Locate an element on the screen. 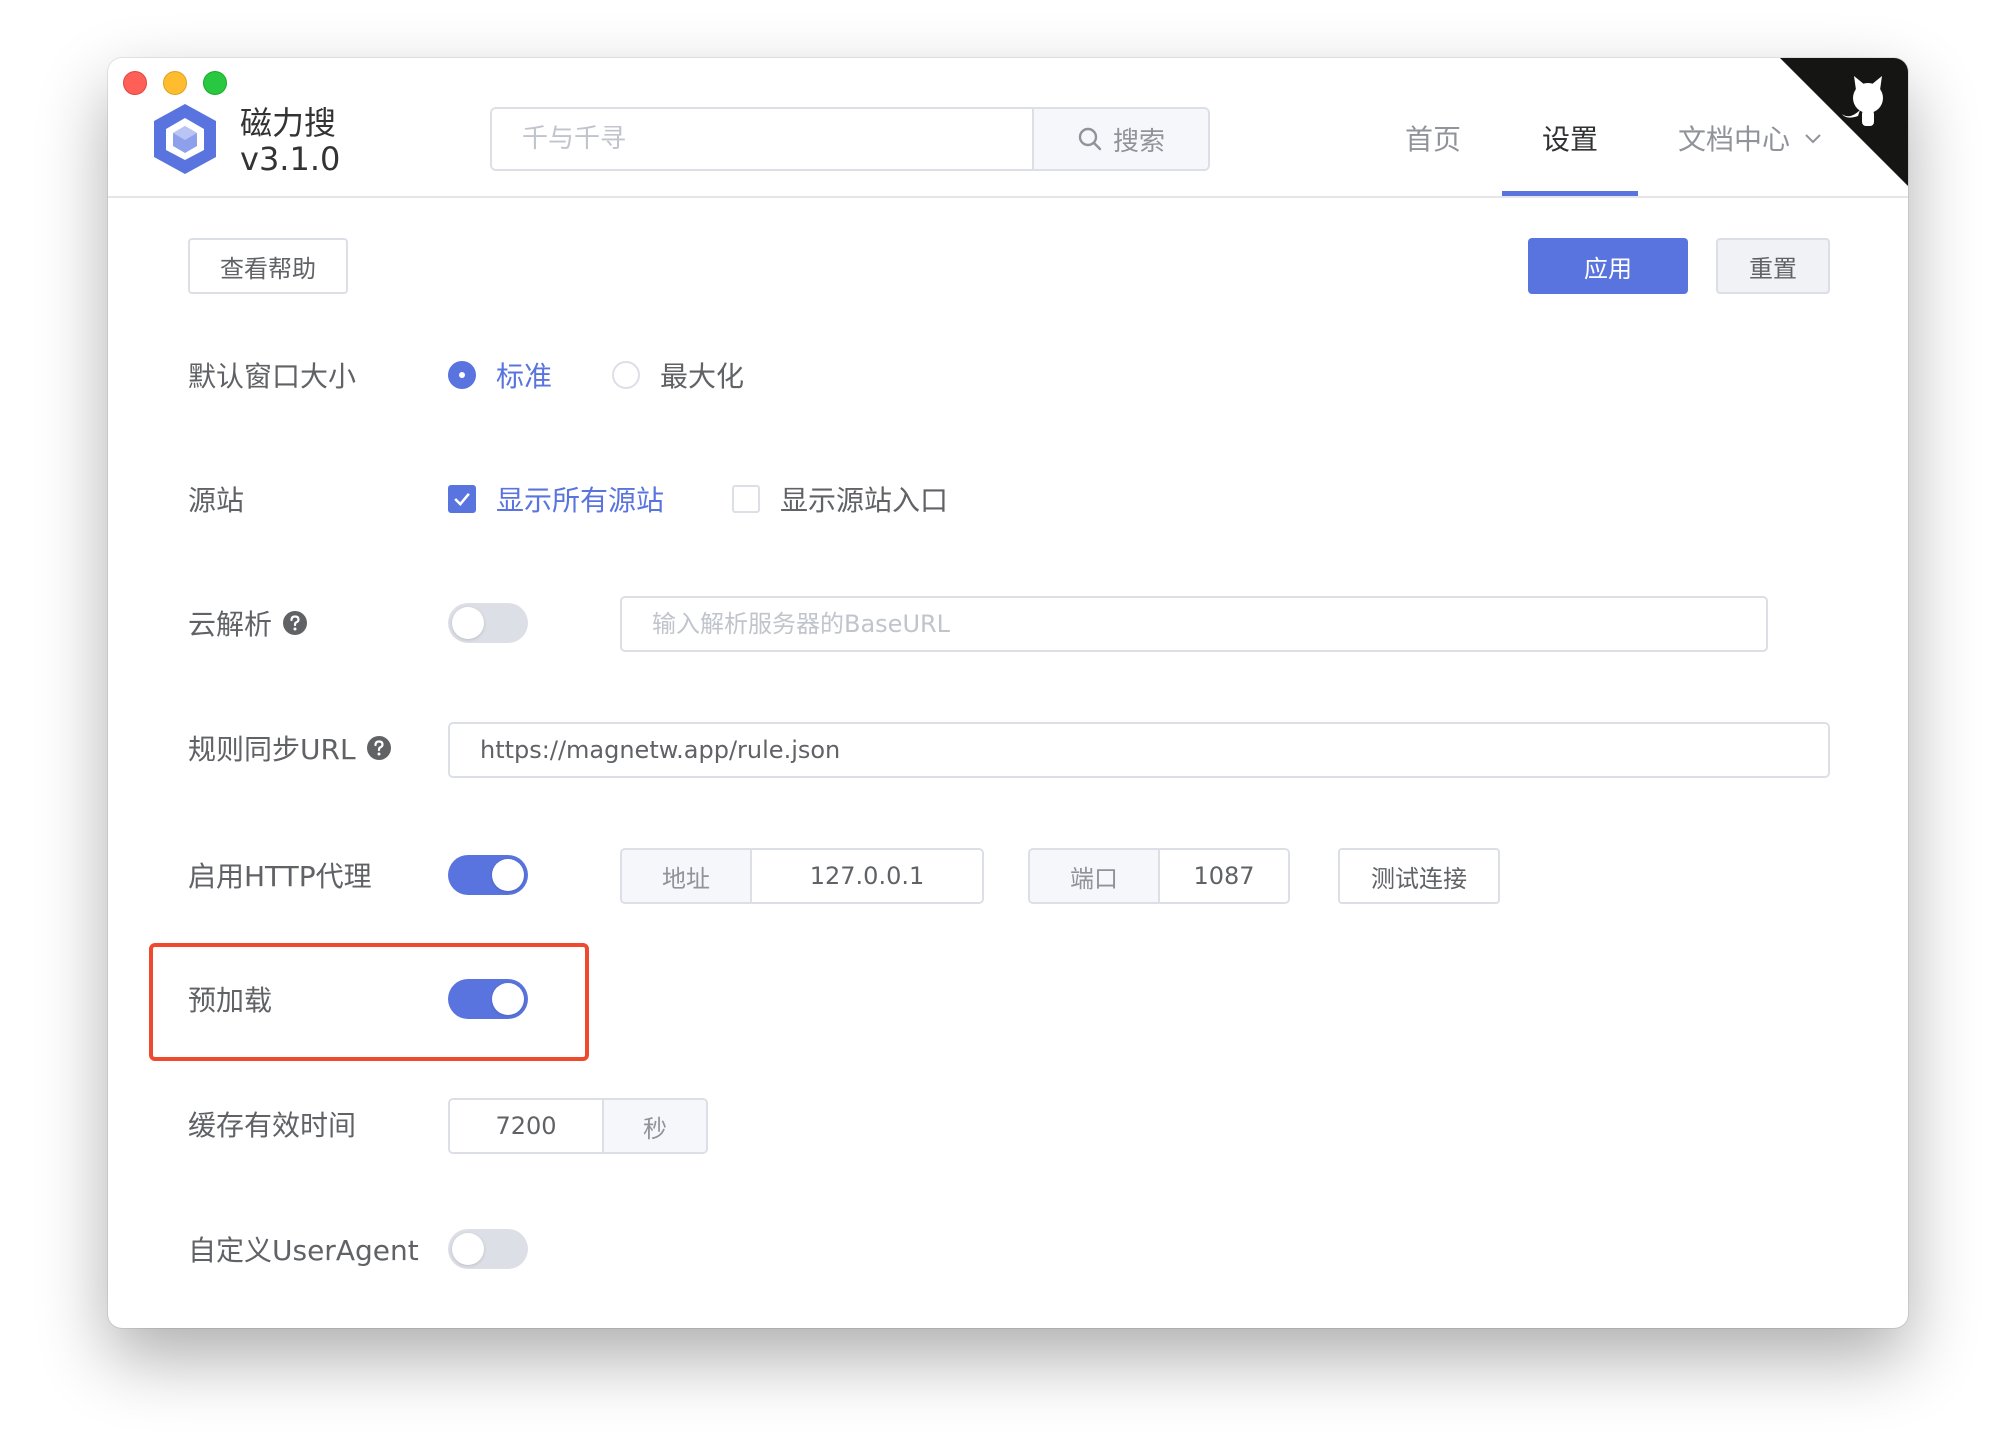  search-icon is located at coordinates (1090, 139).